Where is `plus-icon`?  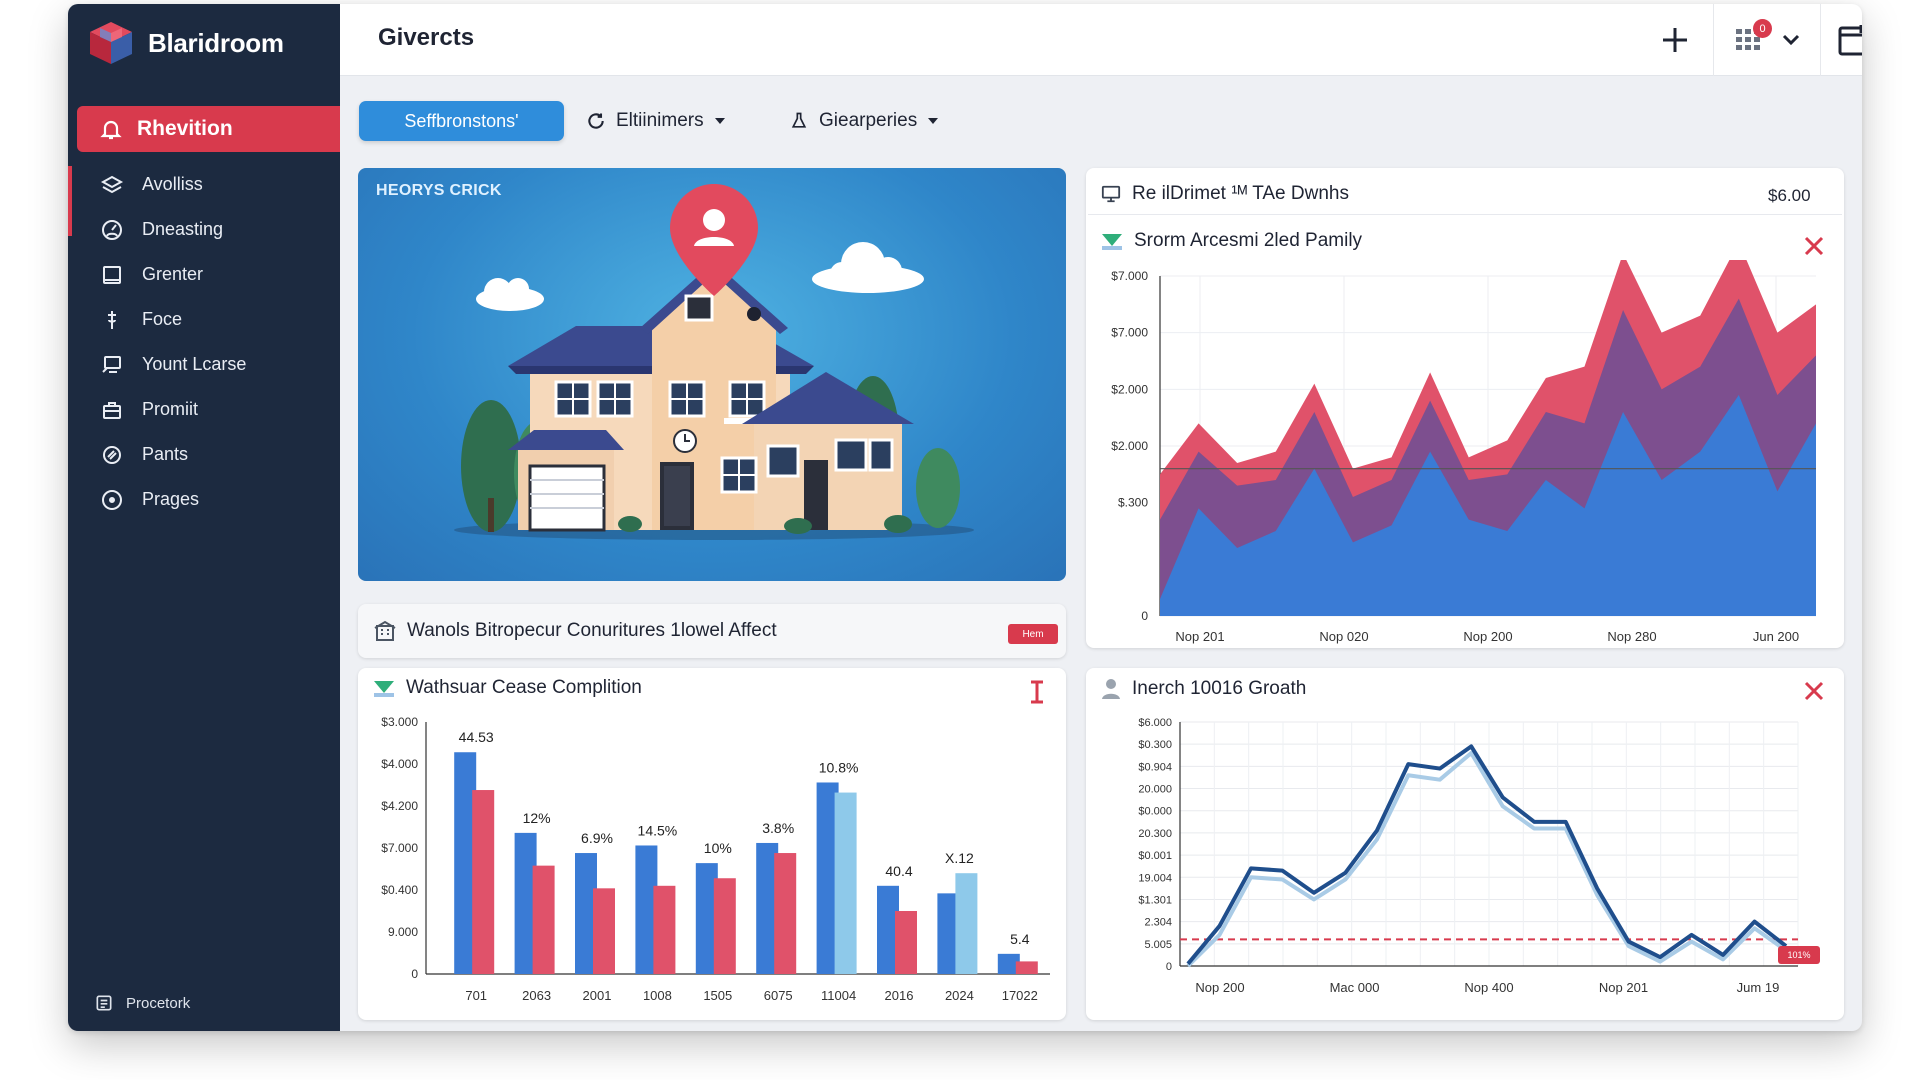
plus-icon is located at coordinates (1675, 40).